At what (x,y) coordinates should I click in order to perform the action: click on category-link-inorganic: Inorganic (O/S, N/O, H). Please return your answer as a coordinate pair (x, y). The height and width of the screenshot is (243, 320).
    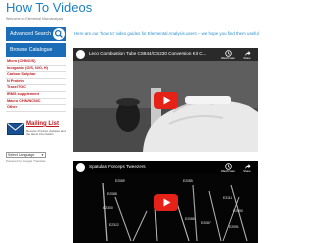
    Looking at the image, I should click on (36, 69).